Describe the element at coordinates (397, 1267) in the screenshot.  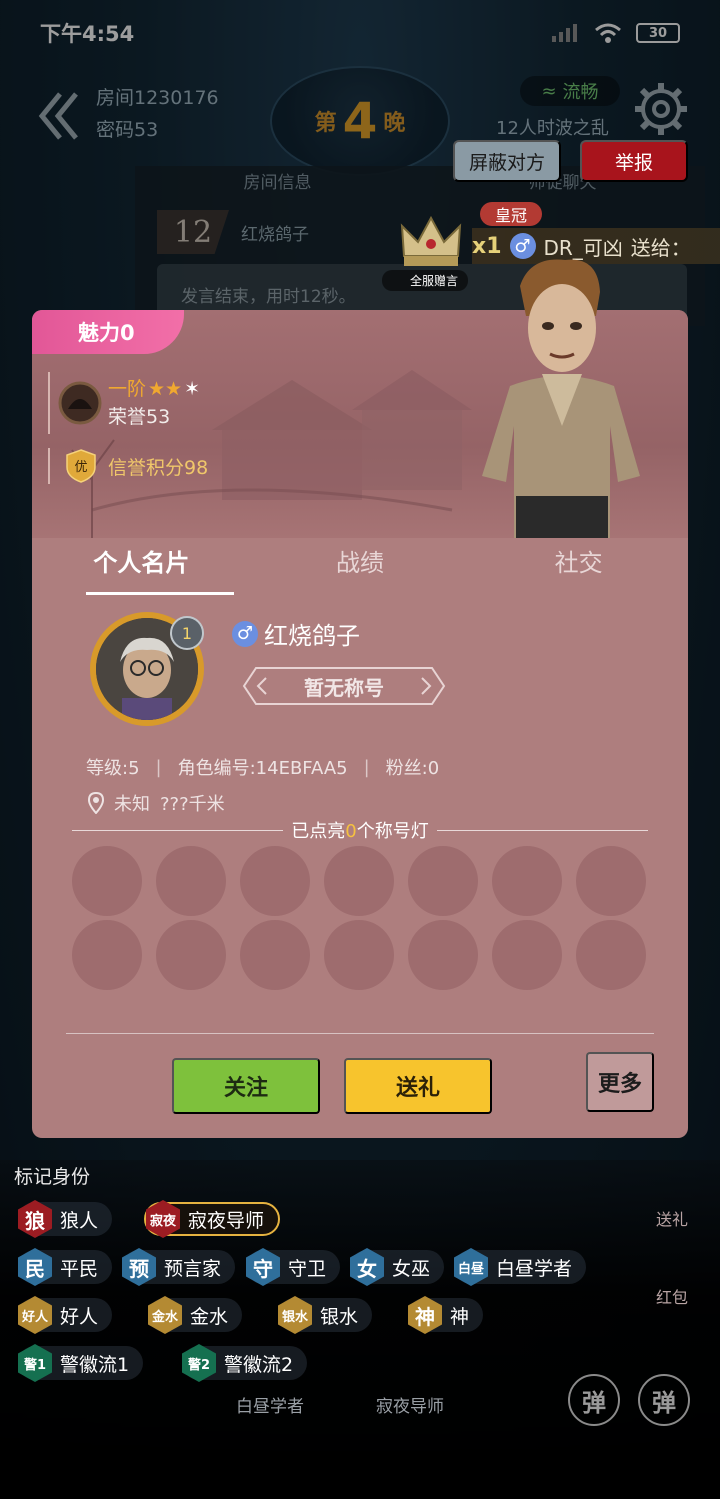
I see `role-chip-witch: 女 女巫` at that location.